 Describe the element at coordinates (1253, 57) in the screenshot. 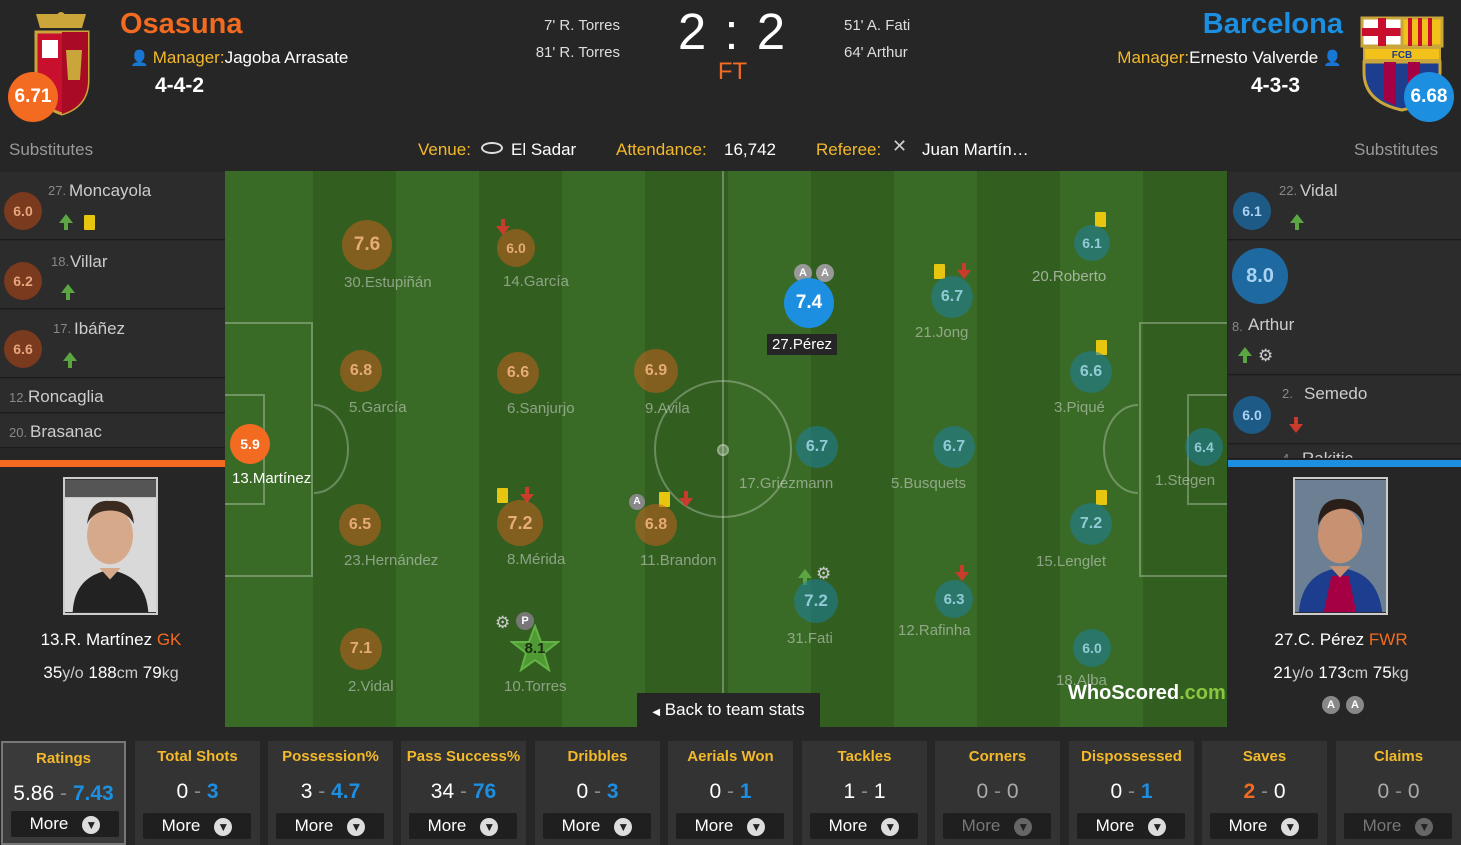

I see `away-manager-name: Ernesto Valverde` at that location.